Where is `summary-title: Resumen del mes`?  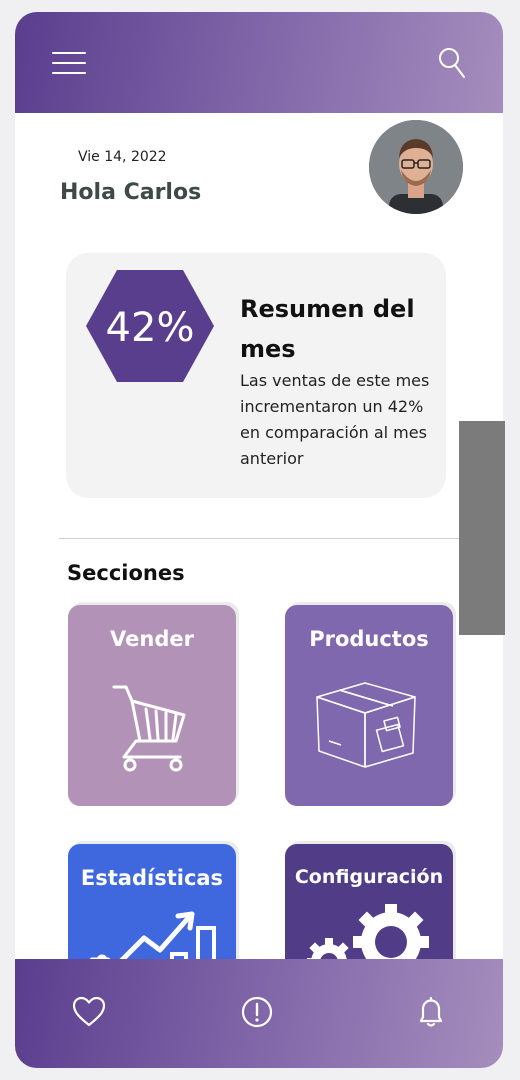 summary-title: Resumen del mes is located at coordinates (327, 329).